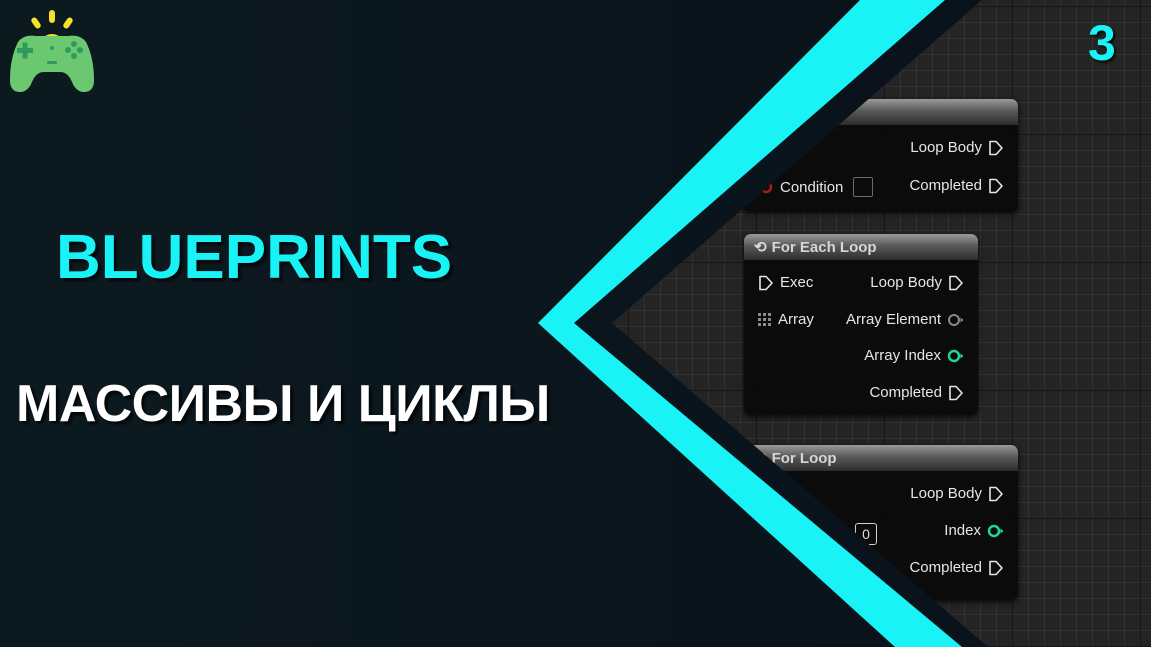 This screenshot has height=647, width=1151. I want to click on subheadline: МАССИВЫ И ЦИКЛЫ, so click(283, 404).